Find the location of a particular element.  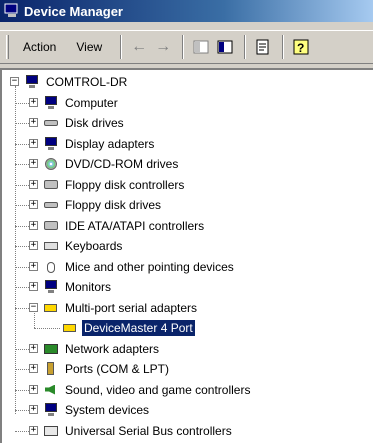

menu-action-label: Action is located at coordinates (40, 47).